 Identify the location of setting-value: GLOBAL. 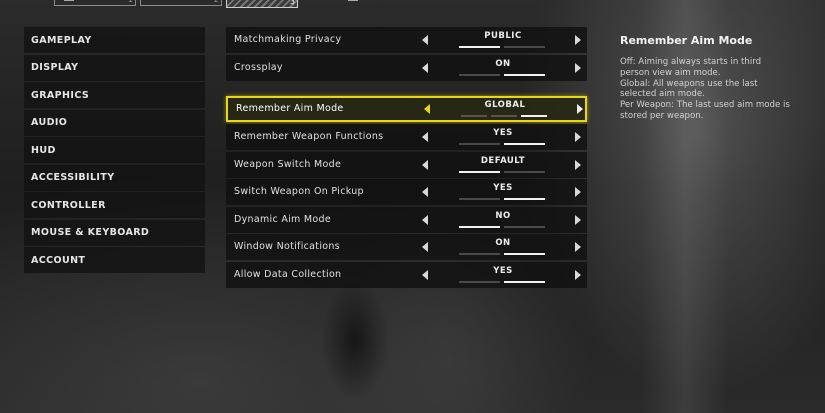
(505, 105).